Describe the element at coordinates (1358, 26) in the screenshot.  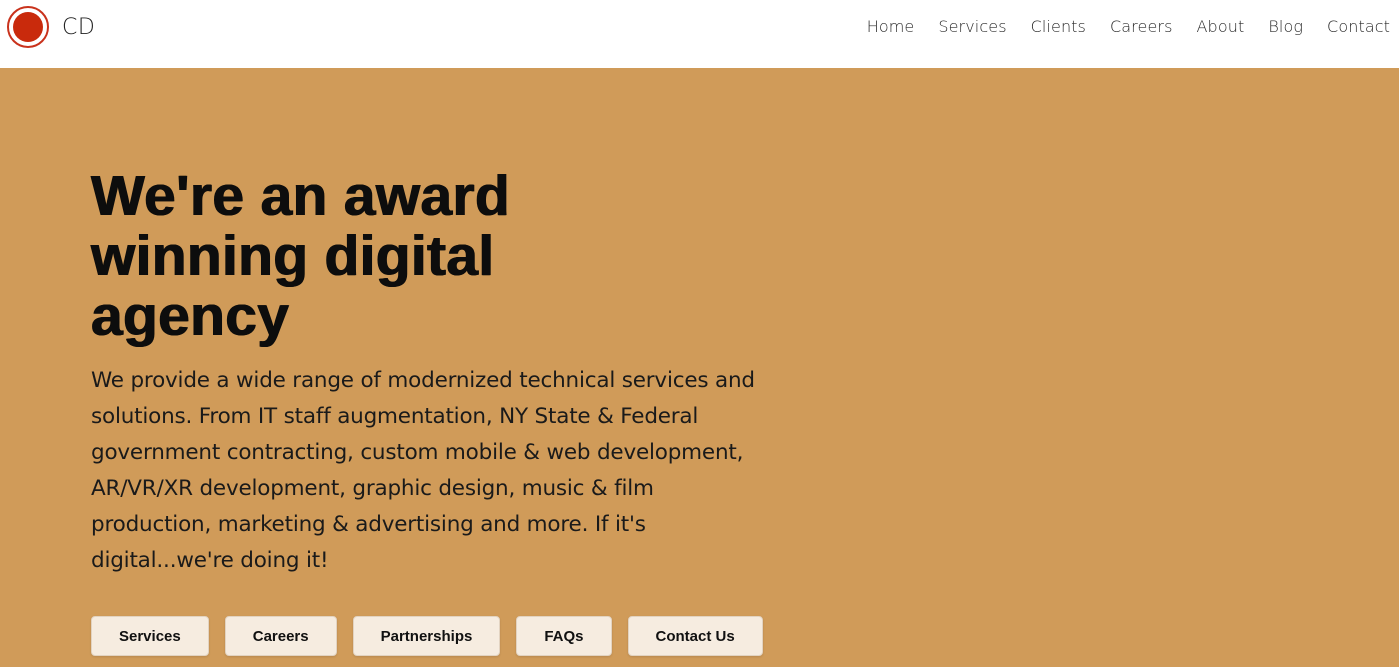
I see `nav-item-contact: Contact` at that location.